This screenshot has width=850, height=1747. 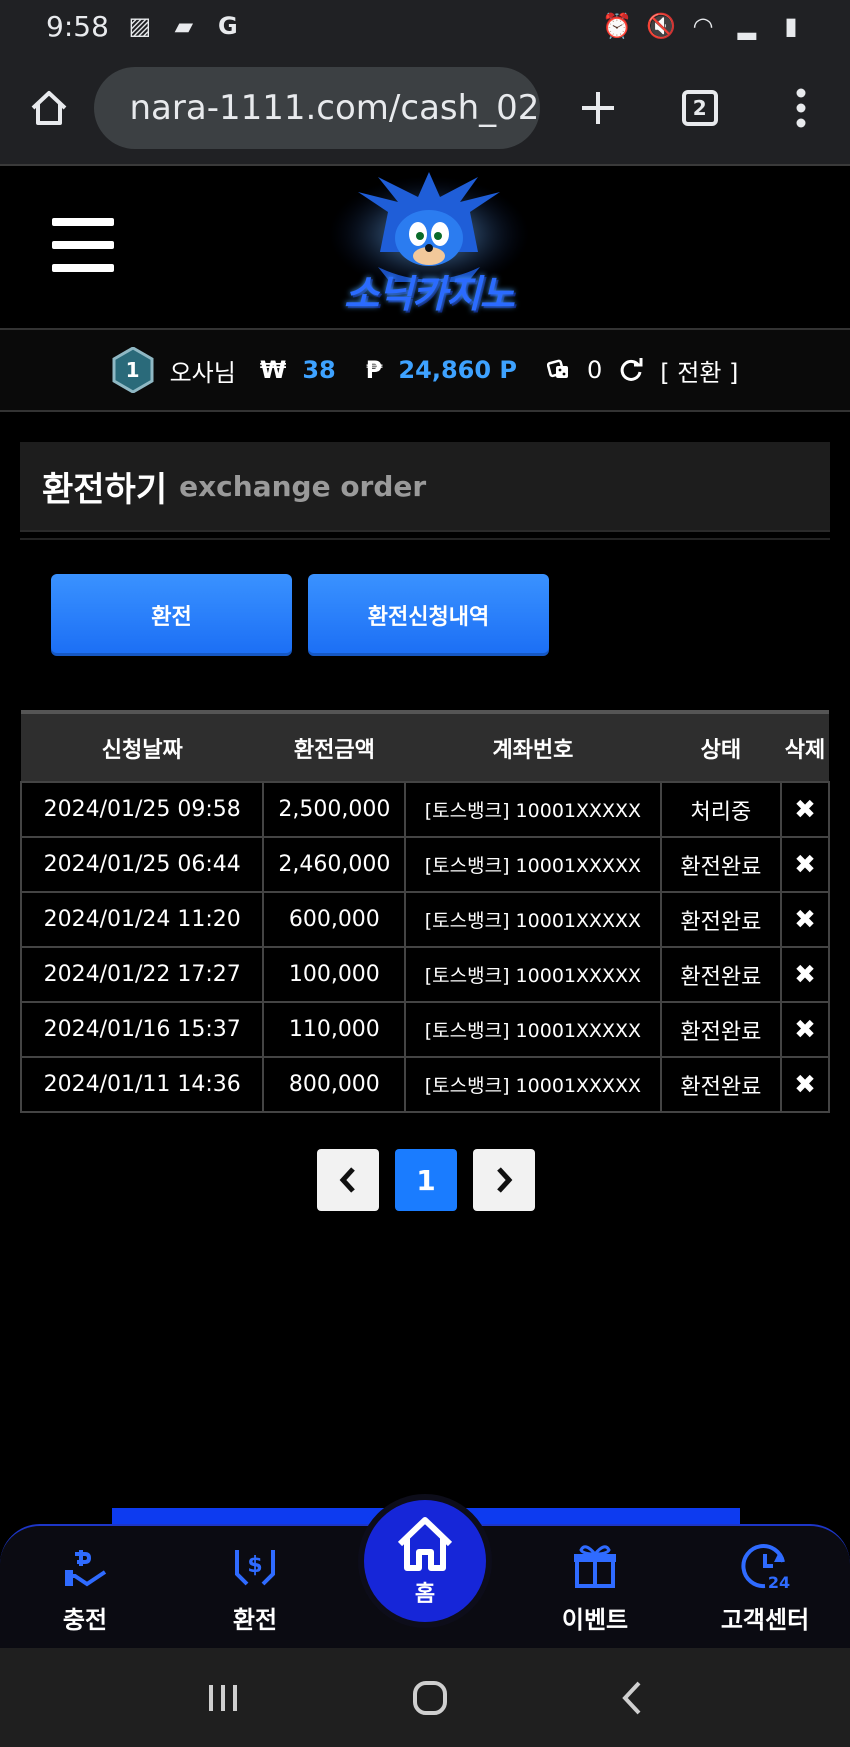 I want to click on bottom-nav: 충전 $ 환전 홈 이벤트 24 고객센터, so click(x=425, y=1570).